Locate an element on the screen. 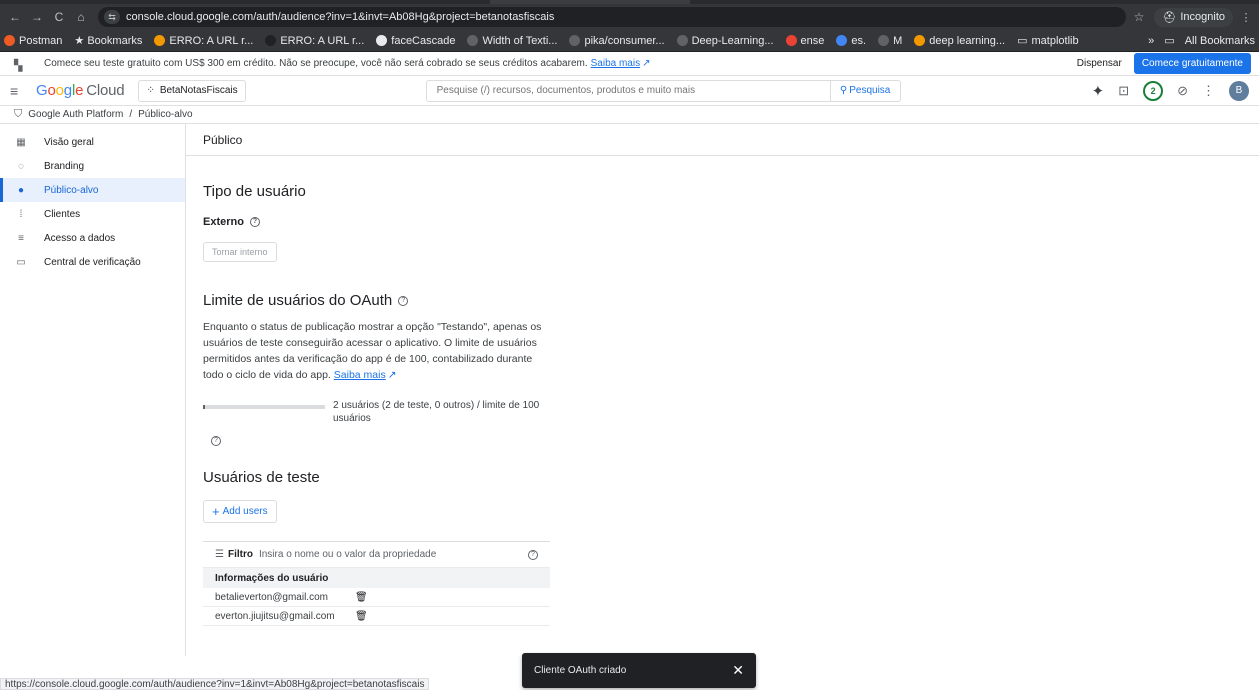 The height and width of the screenshot is (690, 1259). sidebar-item-label: Branding is located at coordinates (64, 166).